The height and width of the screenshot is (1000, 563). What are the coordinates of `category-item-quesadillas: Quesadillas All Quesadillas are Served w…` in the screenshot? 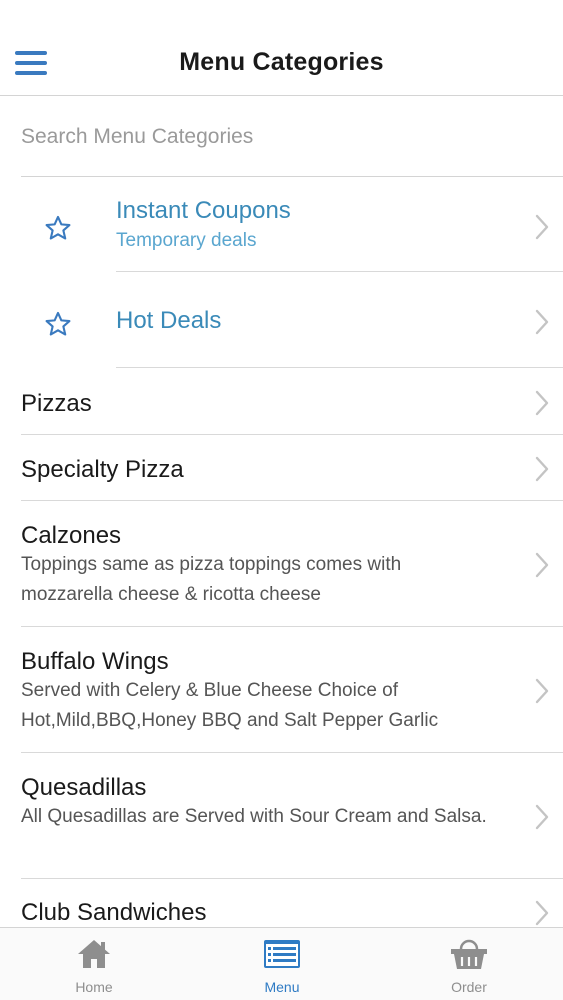 It's located at (281, 816).